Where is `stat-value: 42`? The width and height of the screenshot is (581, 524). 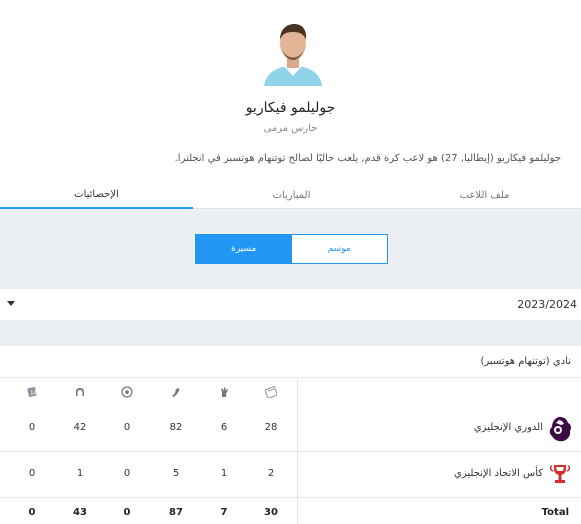
stat-value: 42 is located at coordinates (80, 427).